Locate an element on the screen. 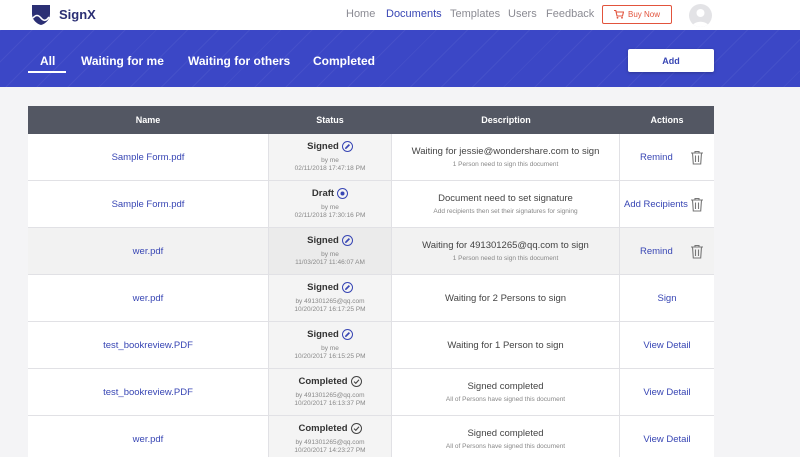  name-cell: Sample Form.pdf is located at coordinates (148, 204).